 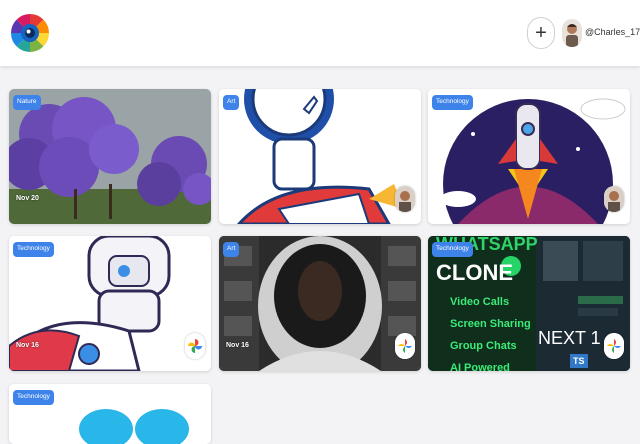 I want to click on typescript-badge: TS, so click(x=579, y=361).